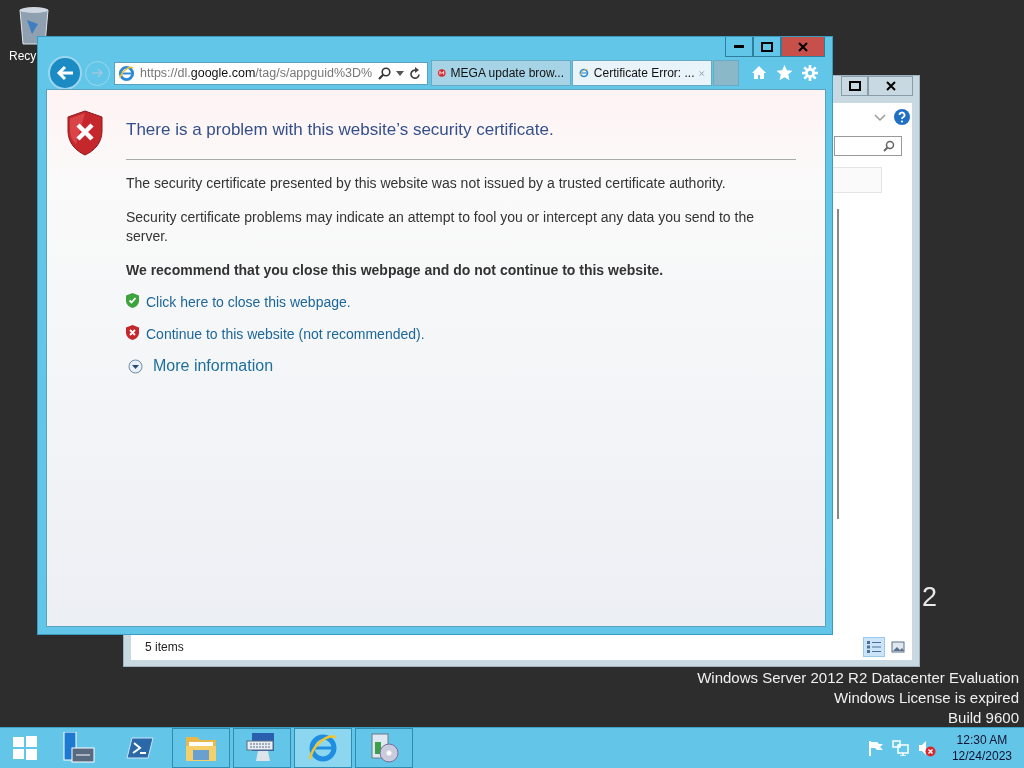  Describe the element at coordinates (981, 756) in the screenshot. I see `clock-date: 12/24/2023` at that location.